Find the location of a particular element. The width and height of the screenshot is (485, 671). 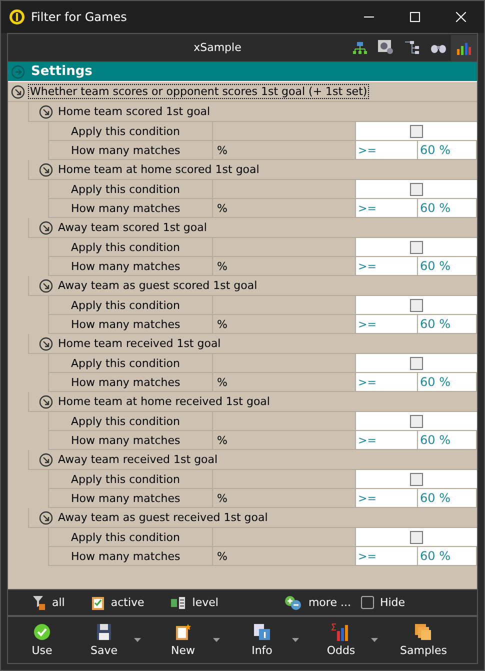

condition-title: Home team scored 1st goal is located at coordinates (134, 111).